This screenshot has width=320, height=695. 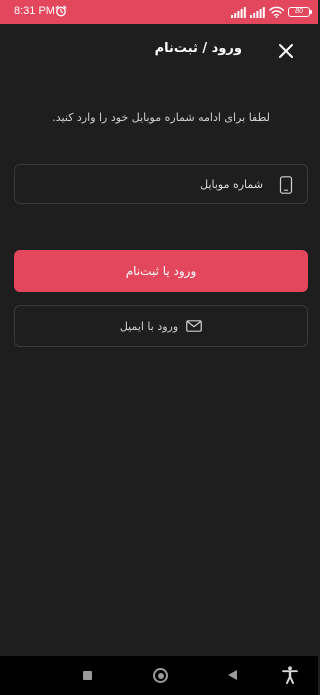 I want to click on email-login-label: ورود با ایمیل, so click(x=149, y=326).